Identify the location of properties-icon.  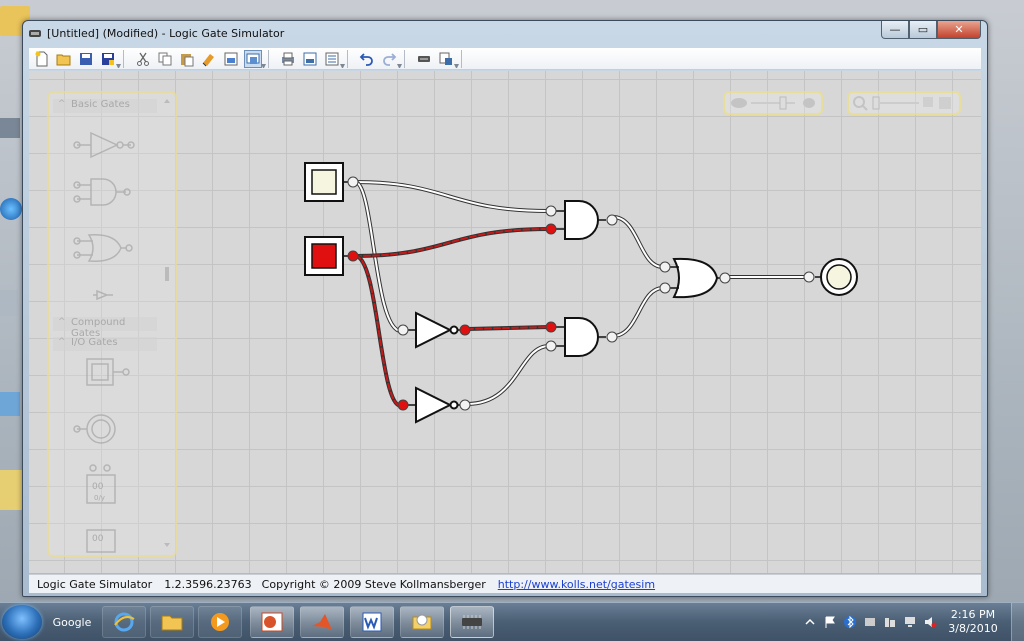
(332, 58).